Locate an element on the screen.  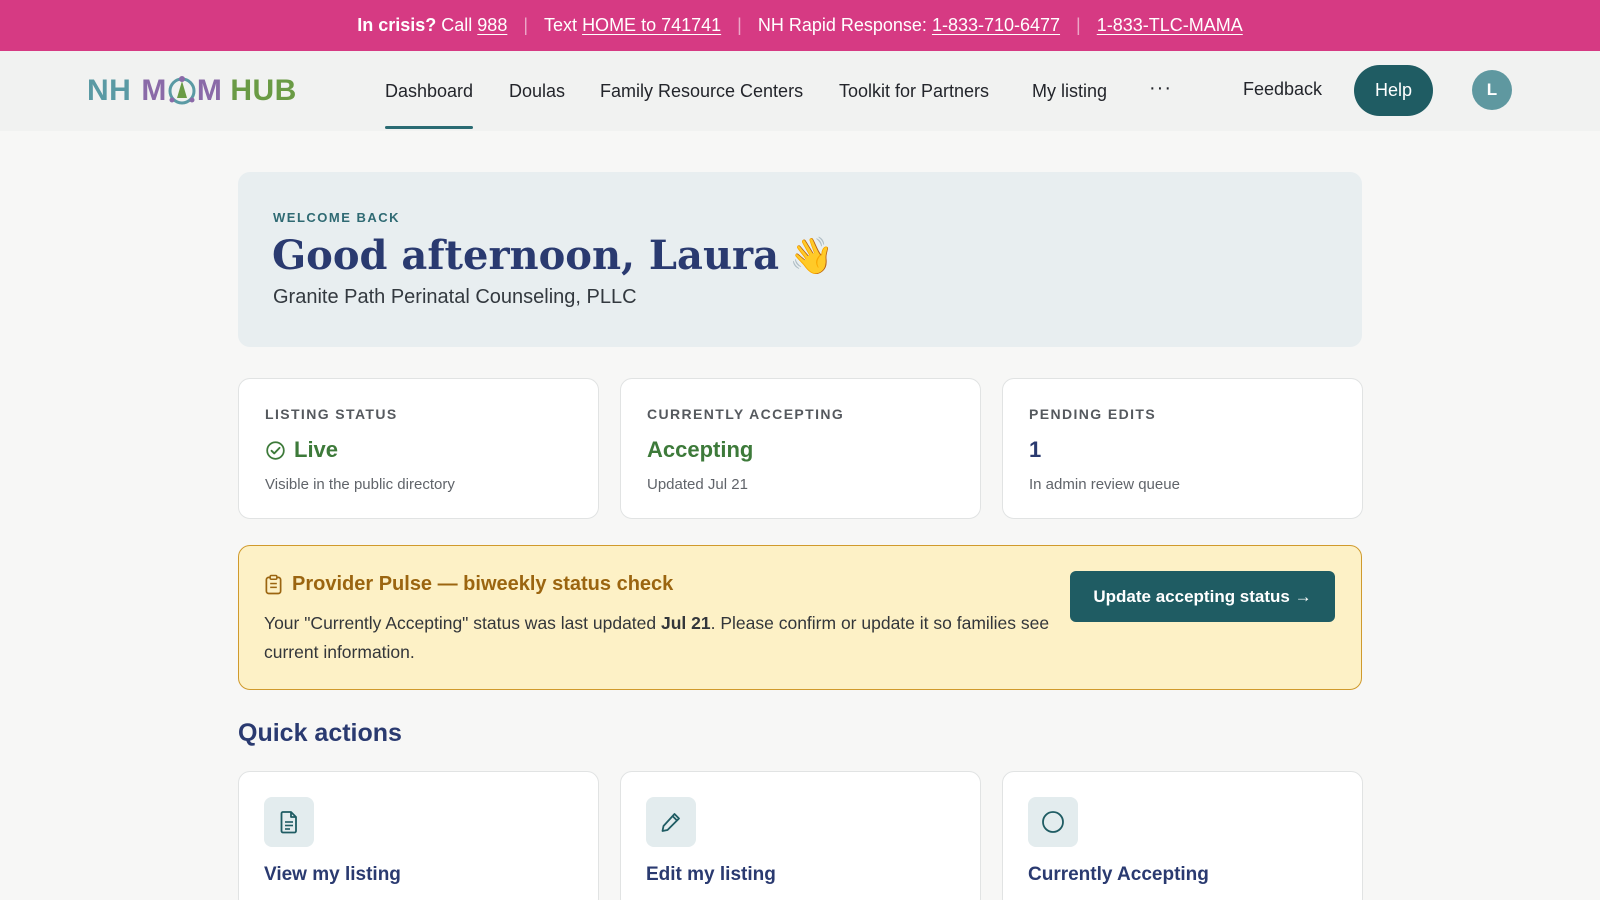
text-home-link: HOME to 741741 is located at coordinates (651, 25).